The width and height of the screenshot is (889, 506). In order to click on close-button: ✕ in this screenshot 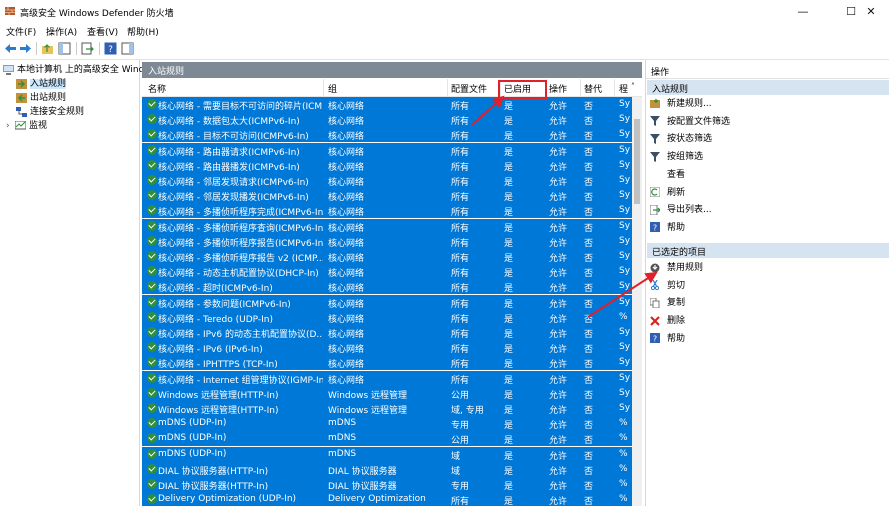, I will do `click(871, 11)`.